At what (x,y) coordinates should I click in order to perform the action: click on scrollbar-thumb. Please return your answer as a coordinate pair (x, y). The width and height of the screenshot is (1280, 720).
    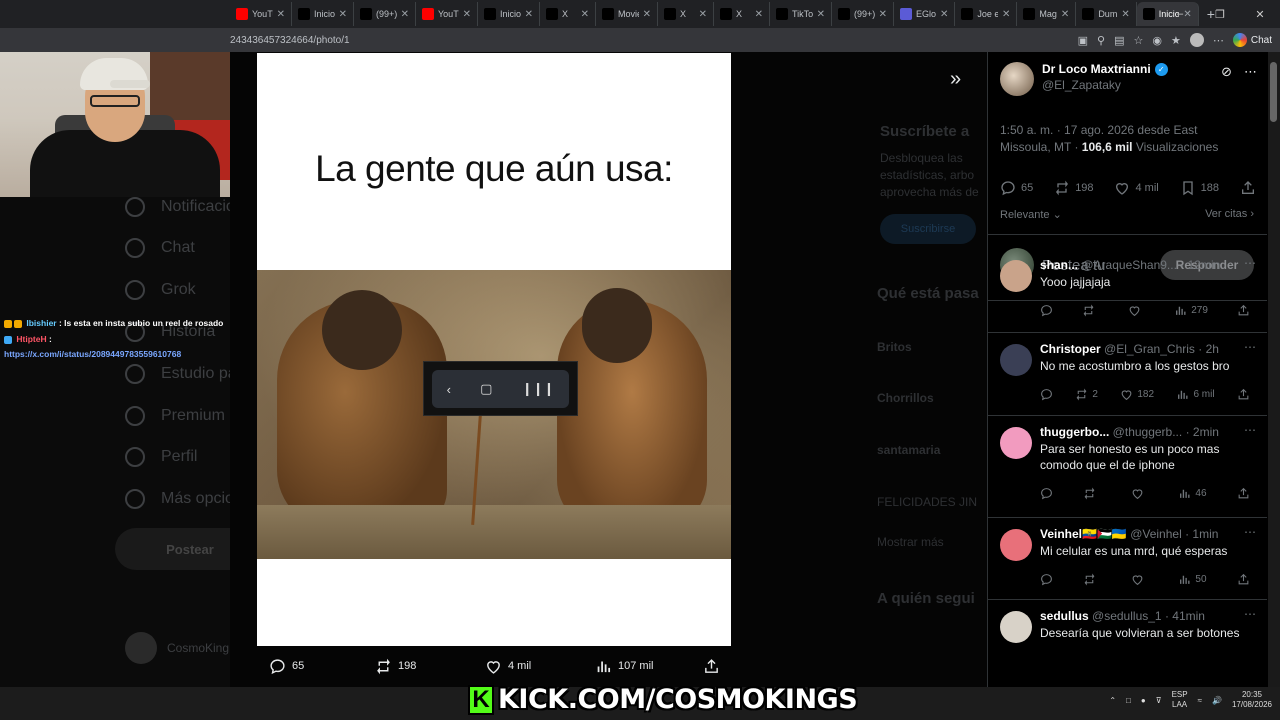
    Looking at the image, I should click on (1273, 92).